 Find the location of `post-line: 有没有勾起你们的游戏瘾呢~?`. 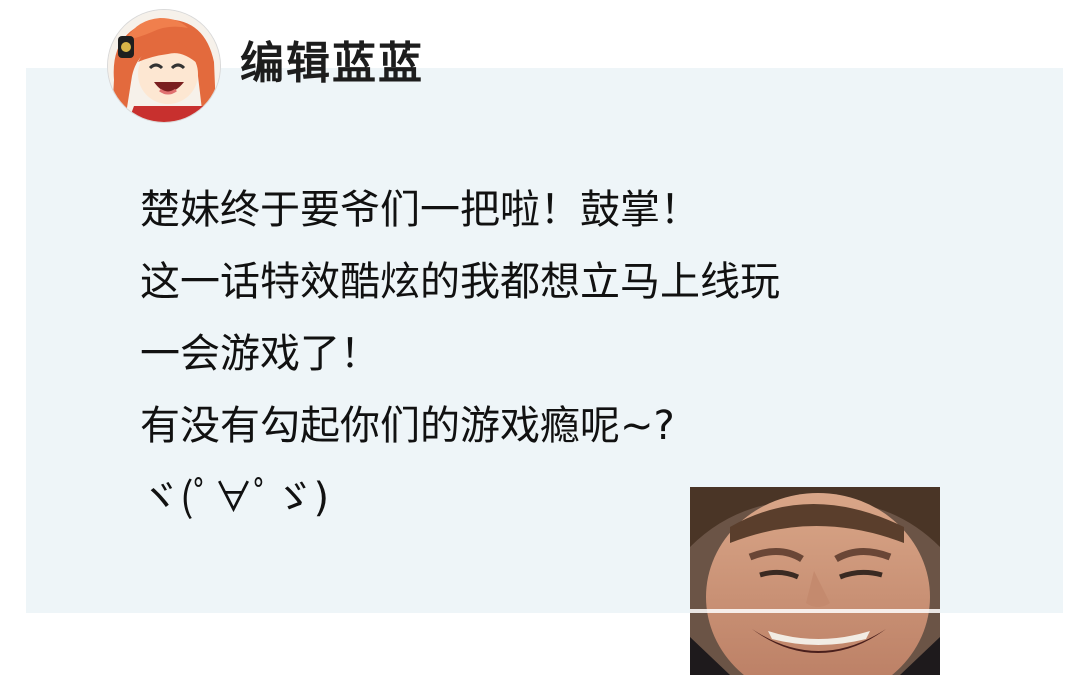

post-line: 有没有勾起你们的游戏瘾呢~? is located at coordinates (407, 426).